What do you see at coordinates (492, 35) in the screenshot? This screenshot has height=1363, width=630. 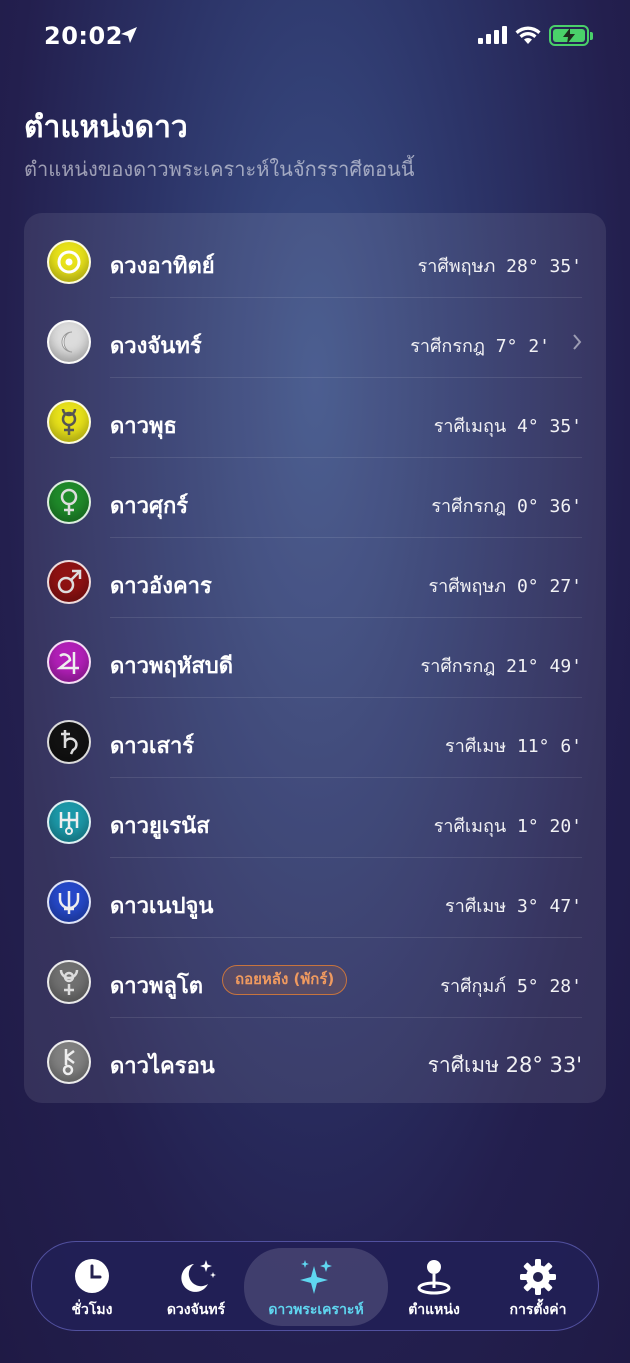 I see `cellular-signal-icon` at bounding box center [492, 35].